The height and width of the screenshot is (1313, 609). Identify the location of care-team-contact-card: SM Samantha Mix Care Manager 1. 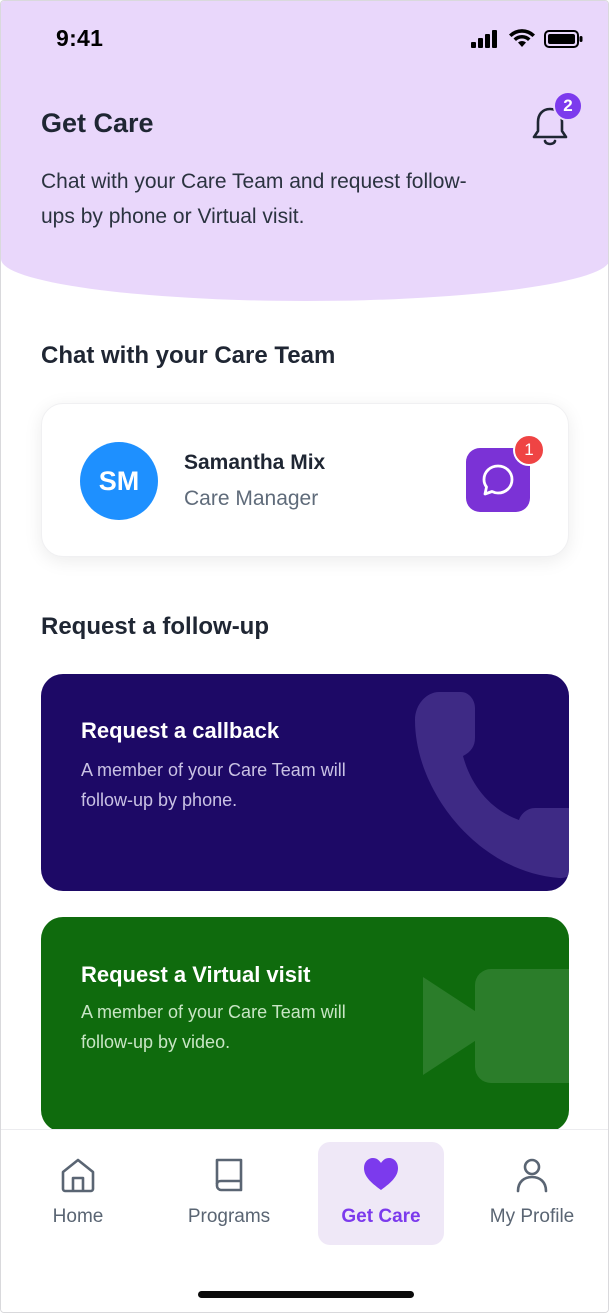
(305, 480).